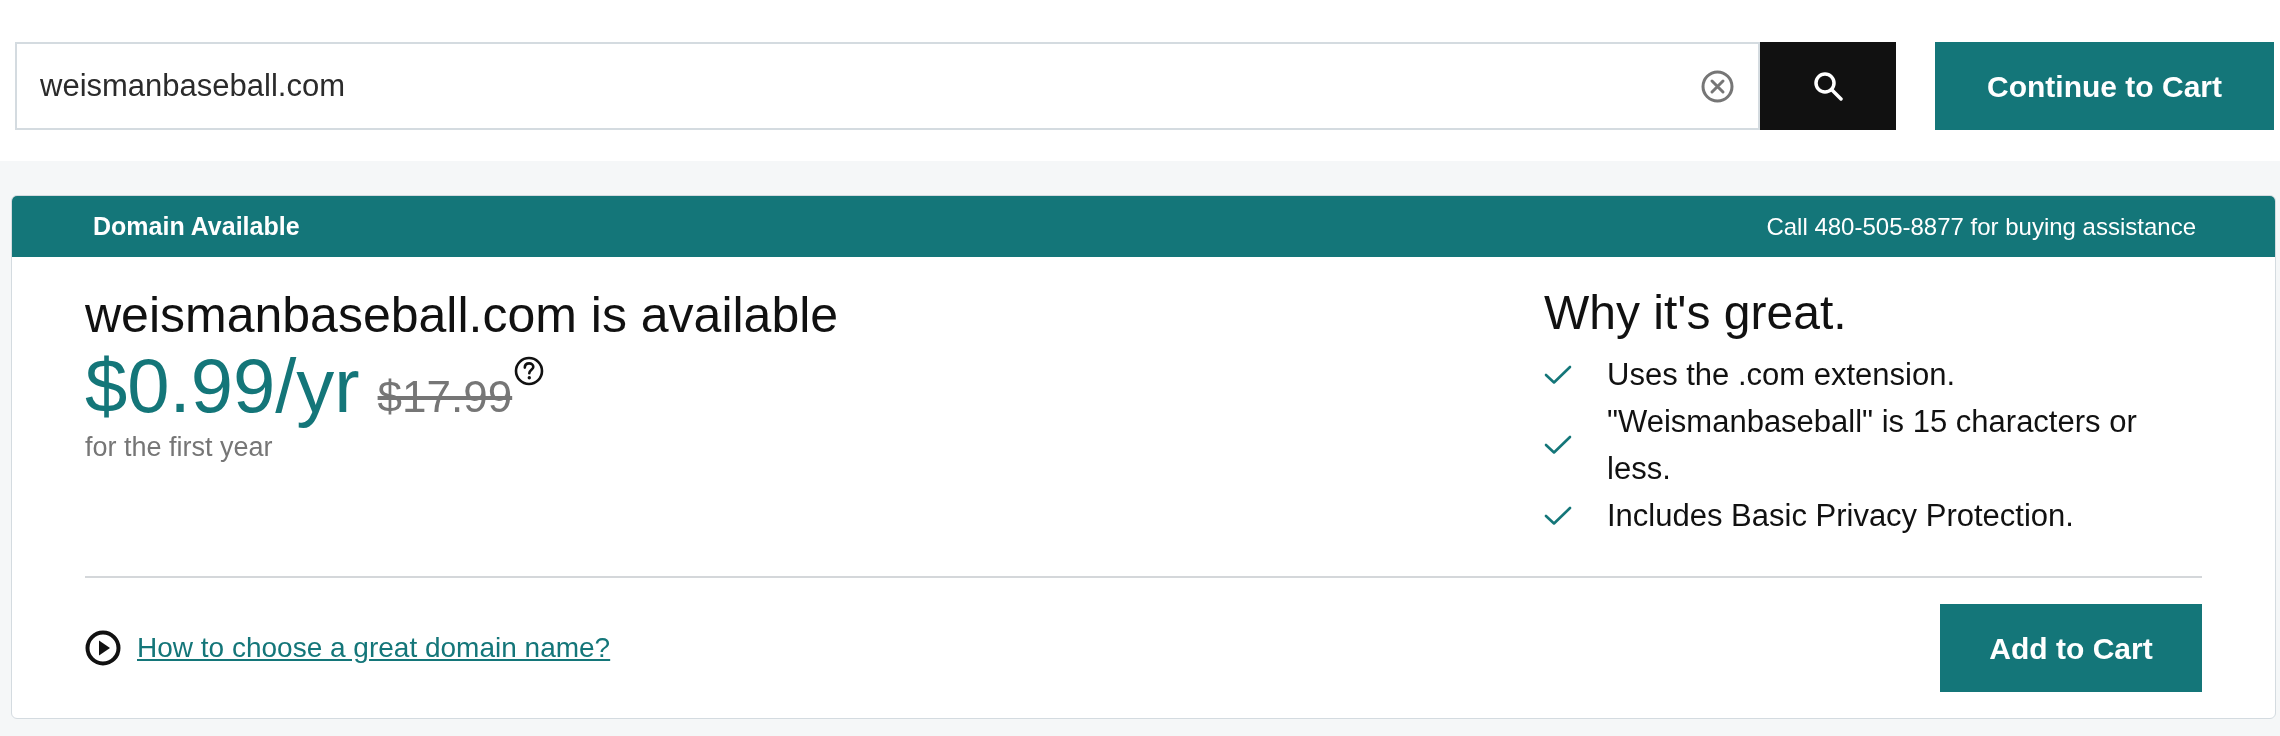  Describe the element at coordinates (529, 371) in the screenshot. I see `help-icon` at that location.